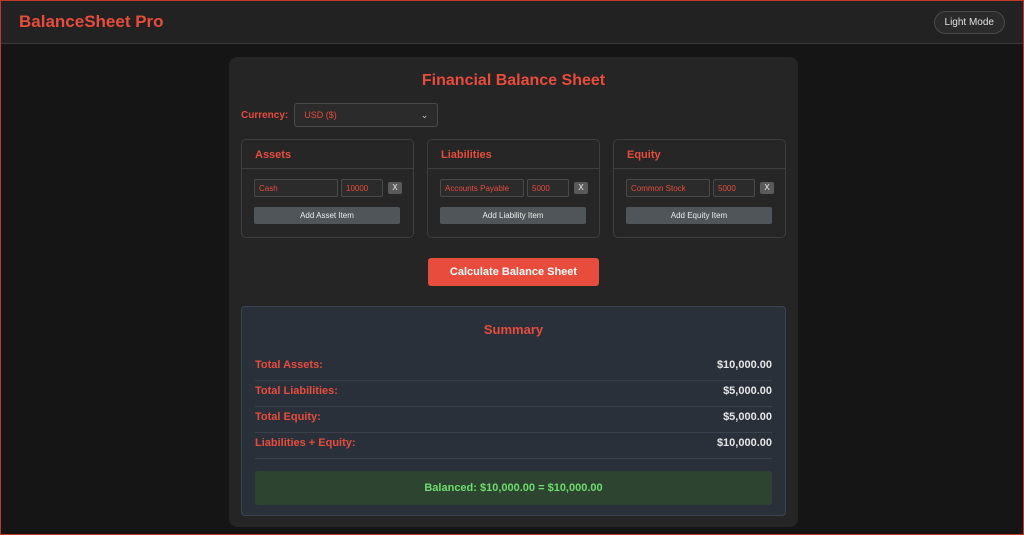  I want to click on liability-item-row: Accounts Payable 5000 X, so click(519, 188).